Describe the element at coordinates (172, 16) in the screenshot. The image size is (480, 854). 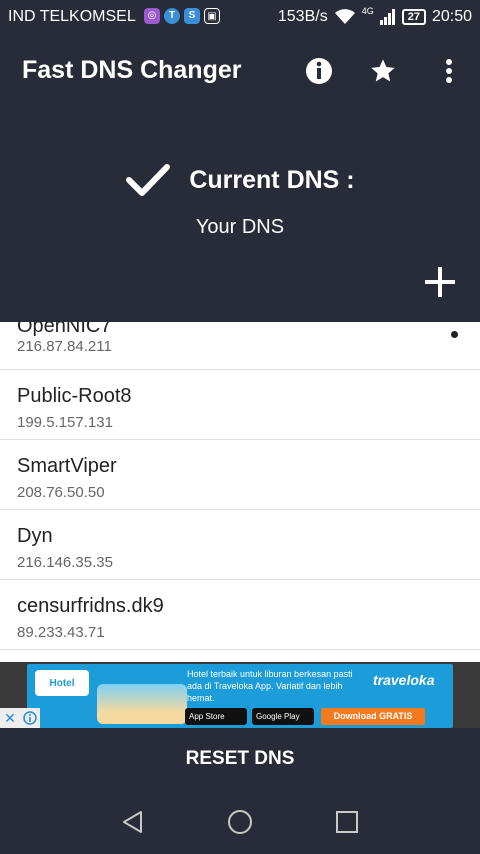
I see `telegram-icon: T` at that location.